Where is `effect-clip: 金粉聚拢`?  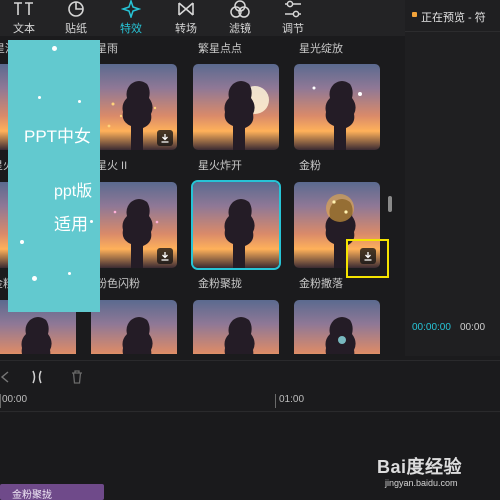
effect-clip: 金粉聚拢 is located at coordinates (52, 492).